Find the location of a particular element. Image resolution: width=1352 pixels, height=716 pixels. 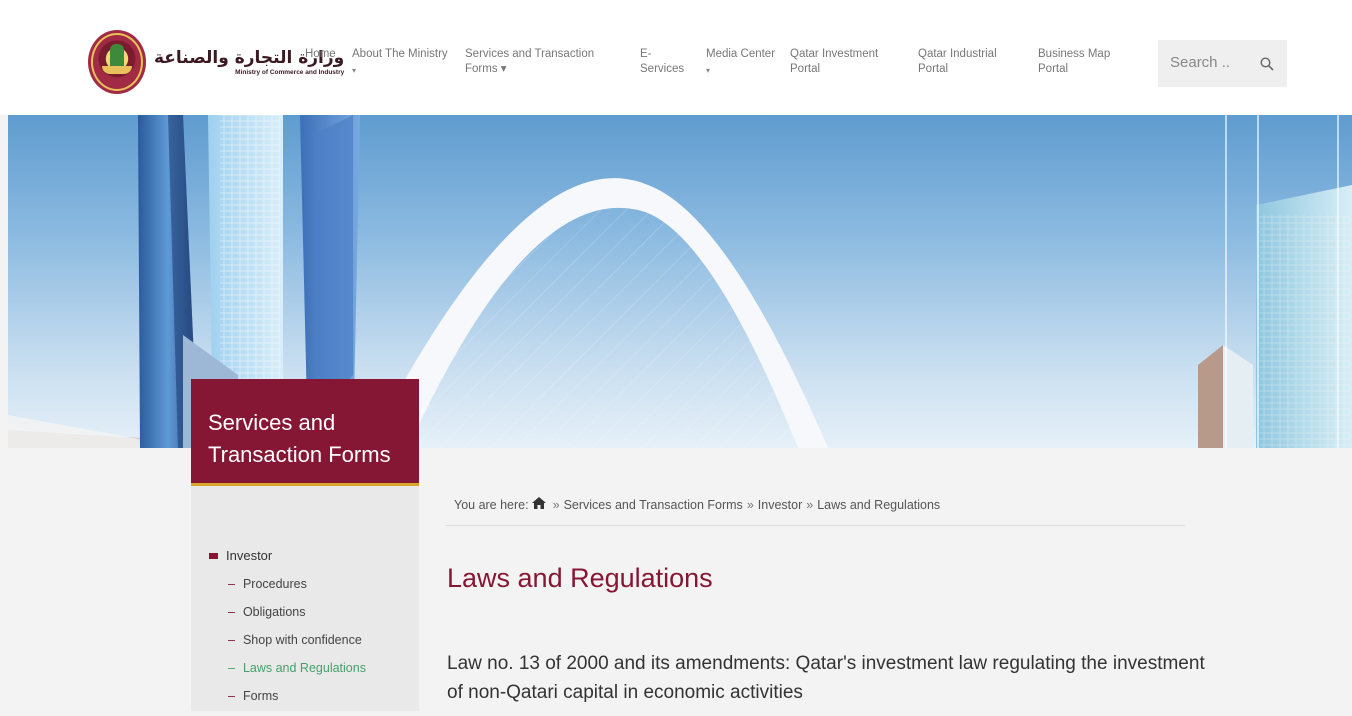

sidebar-title-line2: Transaction Forms is located at coordinates (299, 454).